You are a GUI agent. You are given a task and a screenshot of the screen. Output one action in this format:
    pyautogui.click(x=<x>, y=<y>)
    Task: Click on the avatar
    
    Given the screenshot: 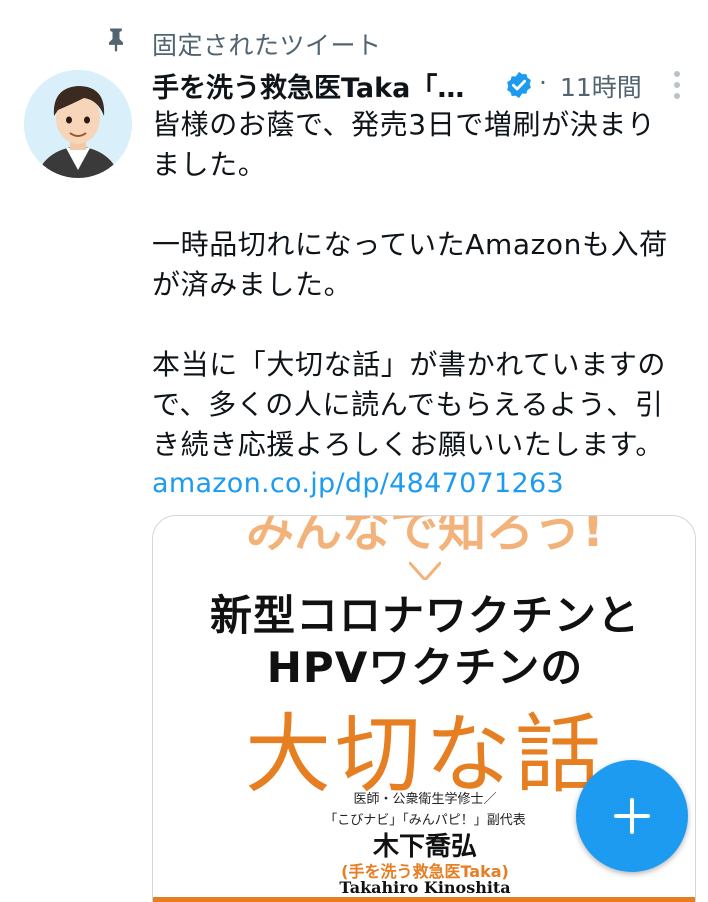 What is the action you would take?
    pyautogui.click(x=78, y=124)
    